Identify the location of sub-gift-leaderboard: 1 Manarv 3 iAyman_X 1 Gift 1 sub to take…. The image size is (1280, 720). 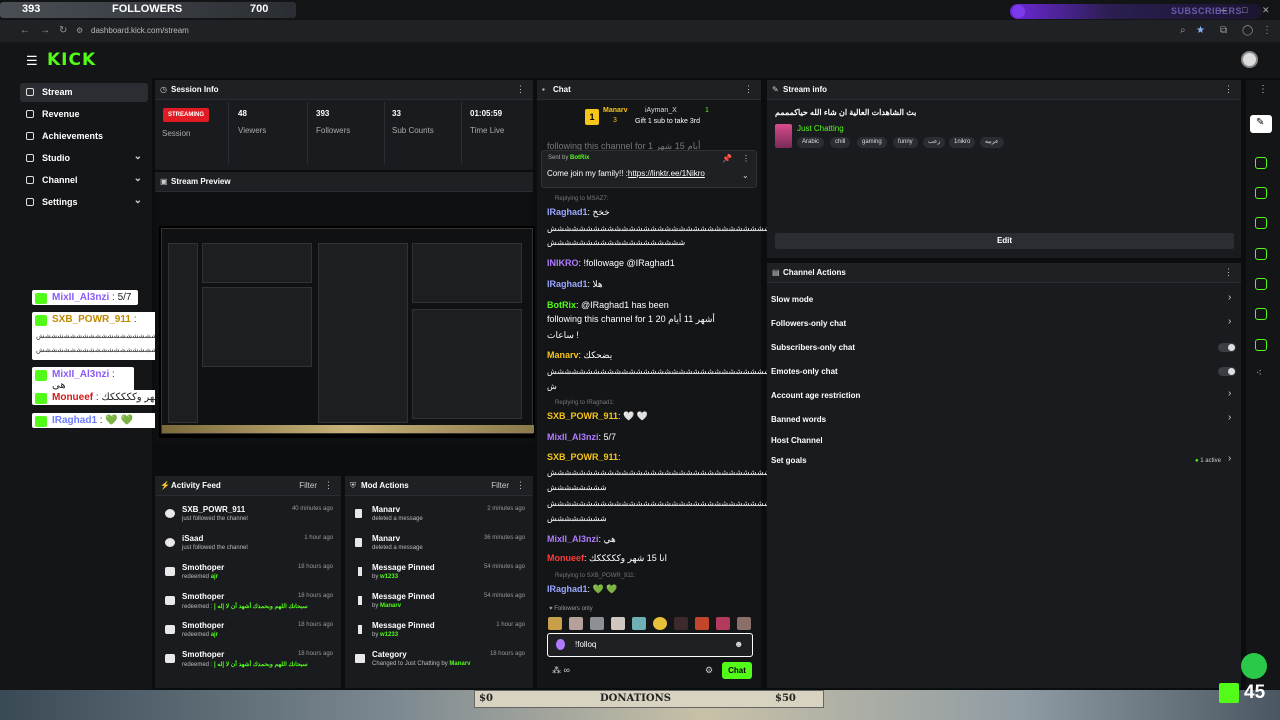
(651, 119).